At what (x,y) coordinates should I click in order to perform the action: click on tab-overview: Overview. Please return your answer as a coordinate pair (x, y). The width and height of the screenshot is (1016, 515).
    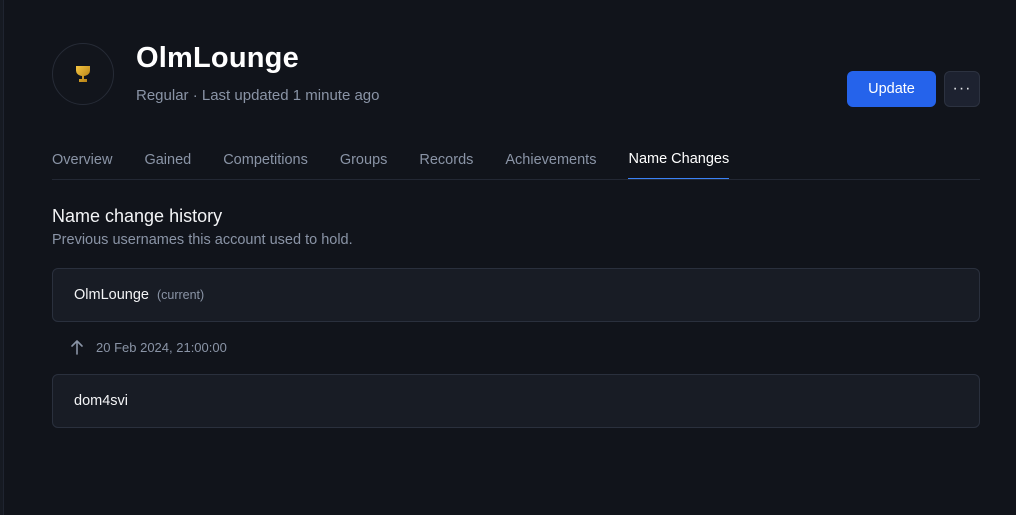
    Looking at the image, I should click on (82, 159).